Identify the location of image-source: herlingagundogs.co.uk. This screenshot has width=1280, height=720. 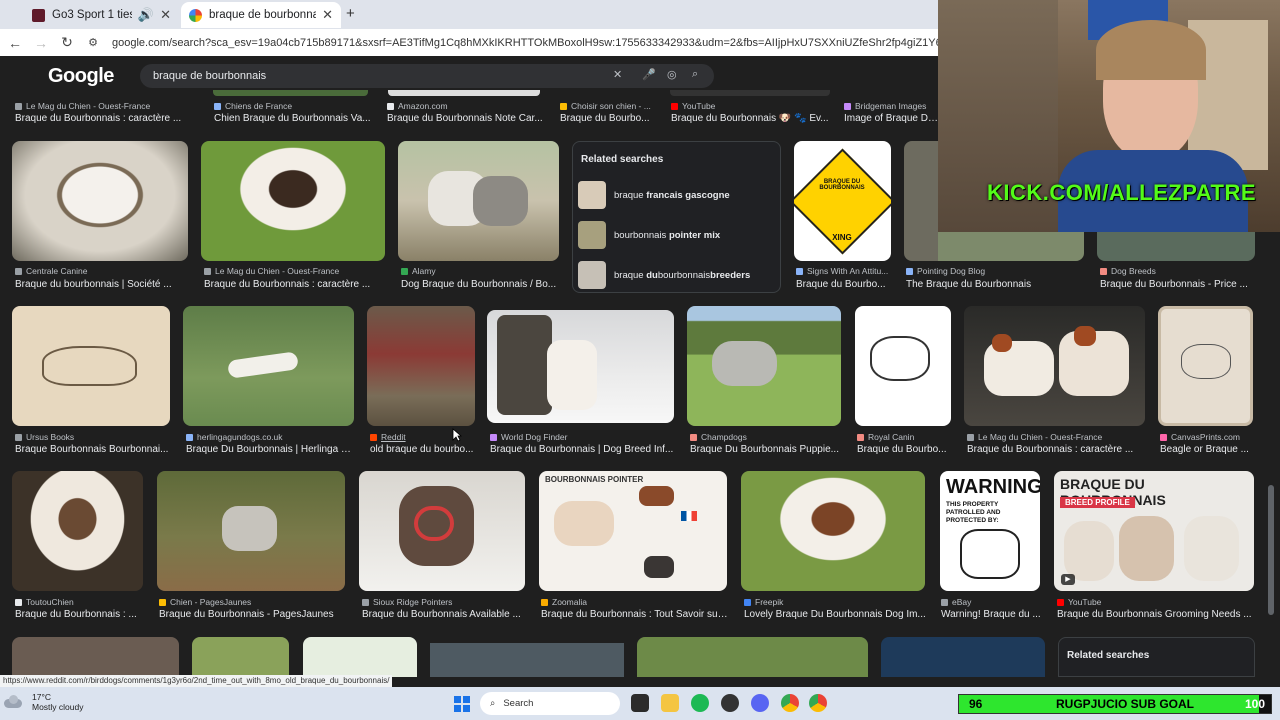
(271, 437).